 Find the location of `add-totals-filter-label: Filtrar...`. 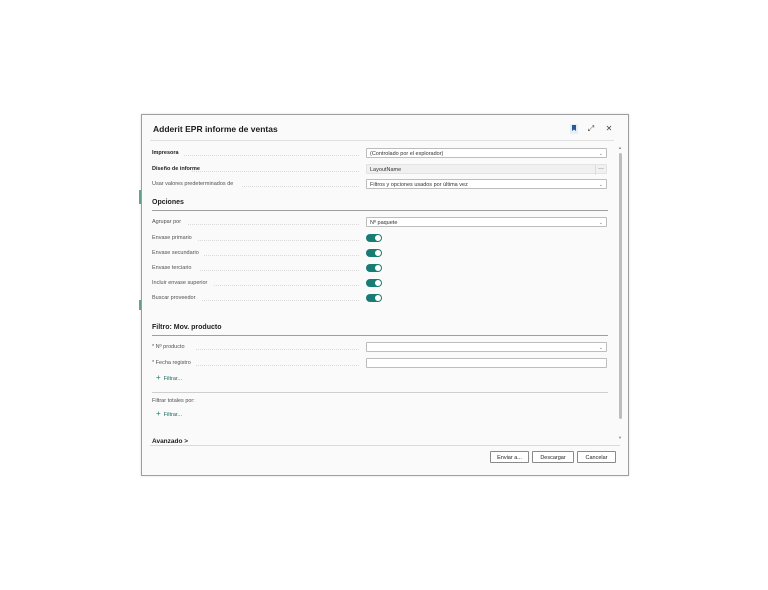

add-totals-filter-label: Filtrar... is located at coordinates (173, 415).